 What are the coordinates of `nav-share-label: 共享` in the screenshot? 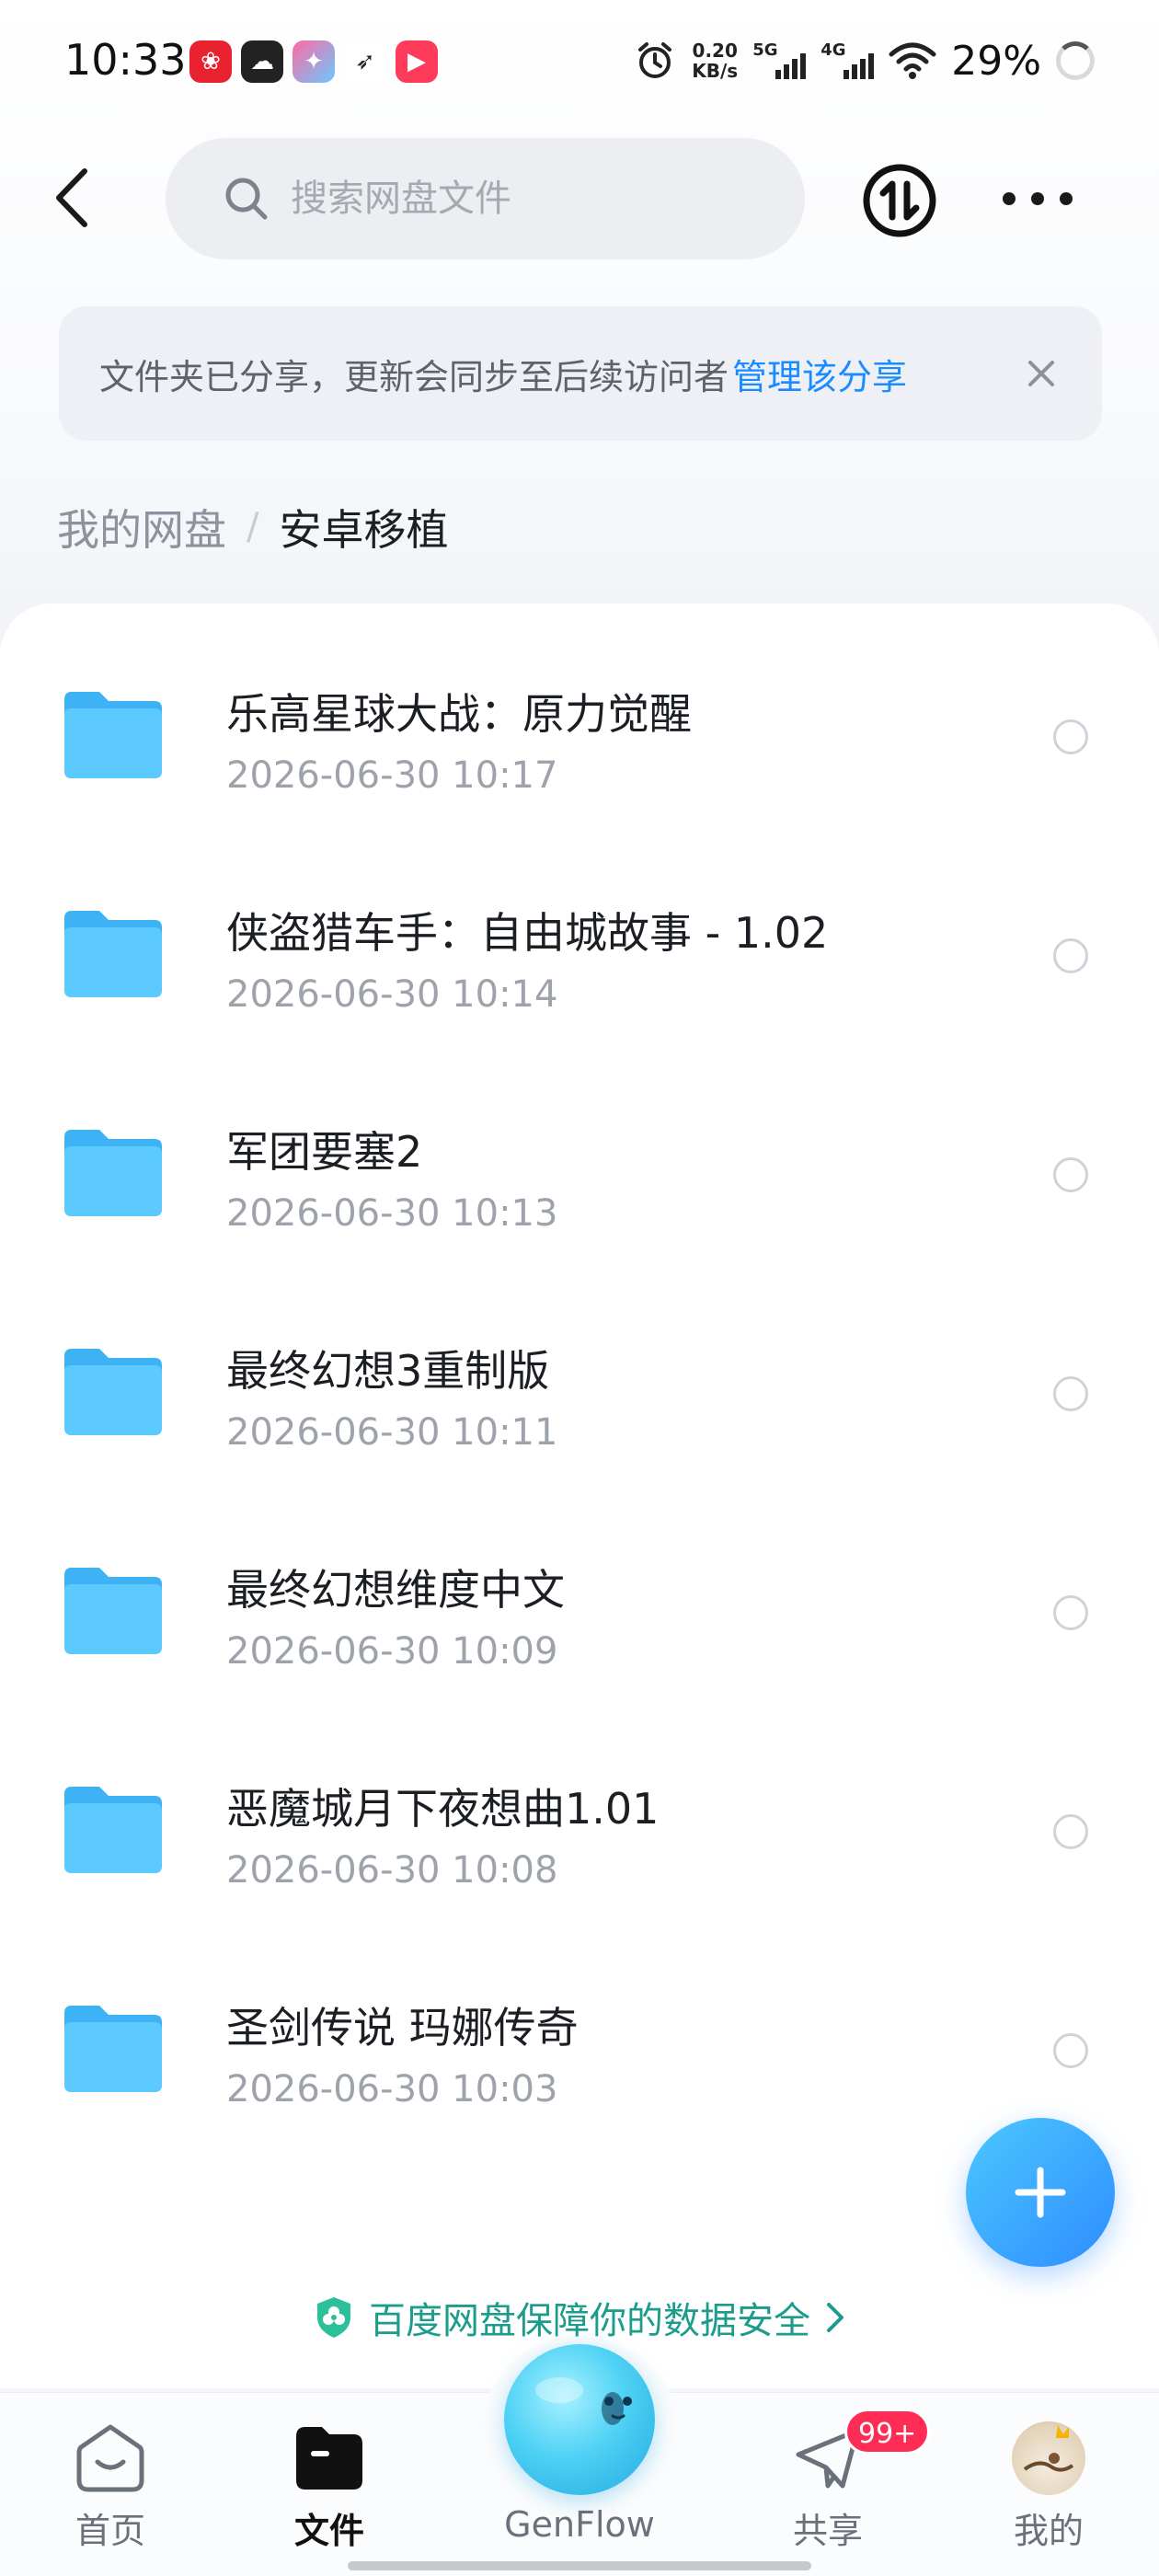 It's located at (827, 2531).